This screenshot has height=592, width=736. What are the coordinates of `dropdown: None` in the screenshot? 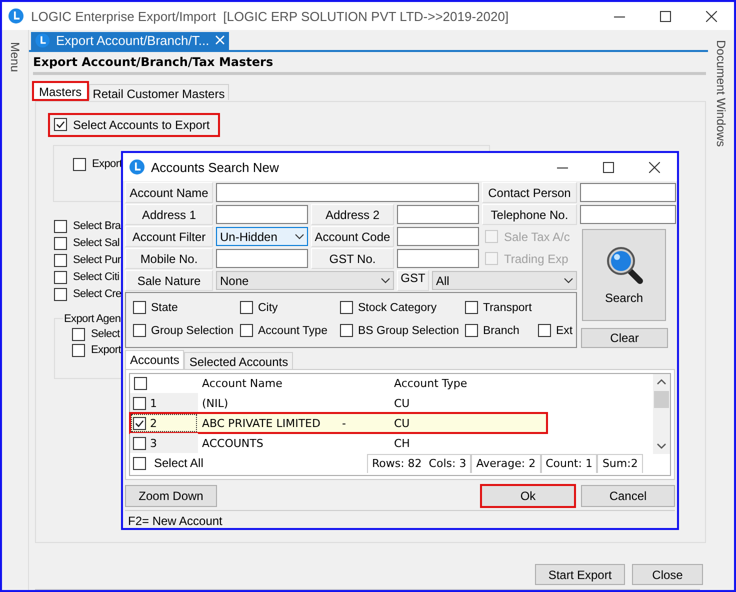 It's located at (305, 280).